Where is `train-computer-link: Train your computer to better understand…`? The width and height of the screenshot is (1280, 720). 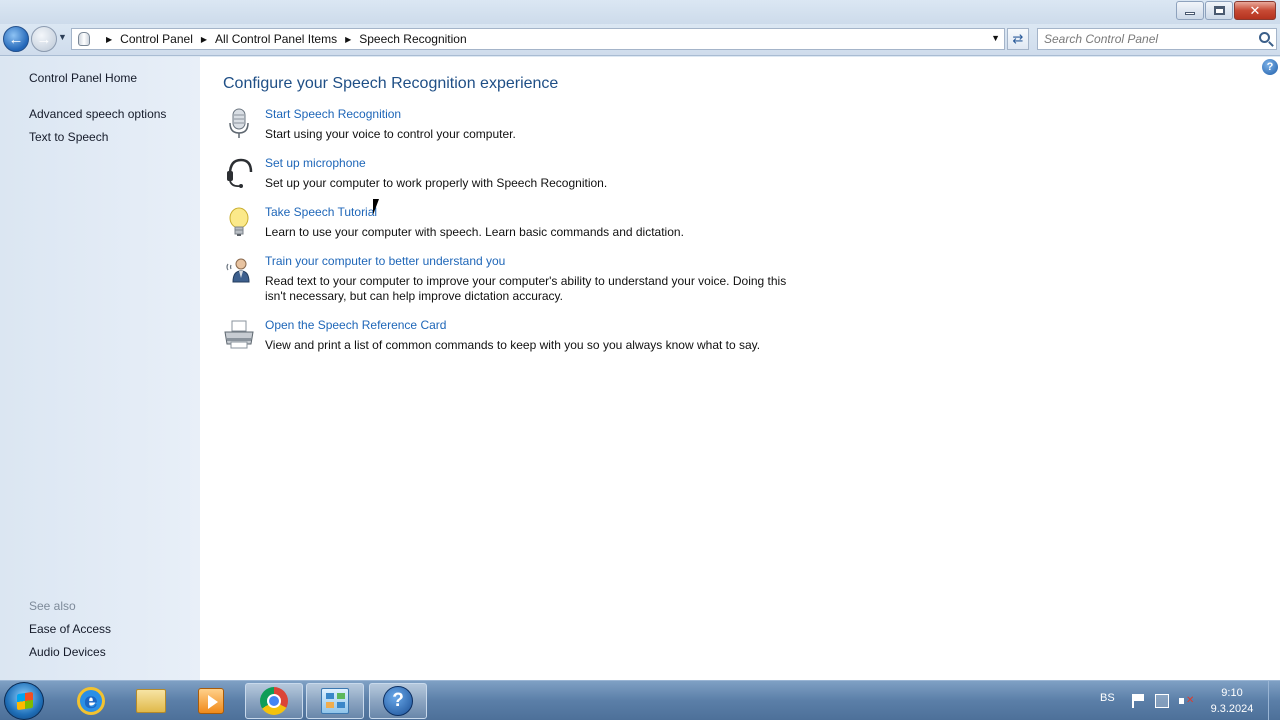
train-computer-link: Train your computer to better understand… is located at coordinates (385, 261).